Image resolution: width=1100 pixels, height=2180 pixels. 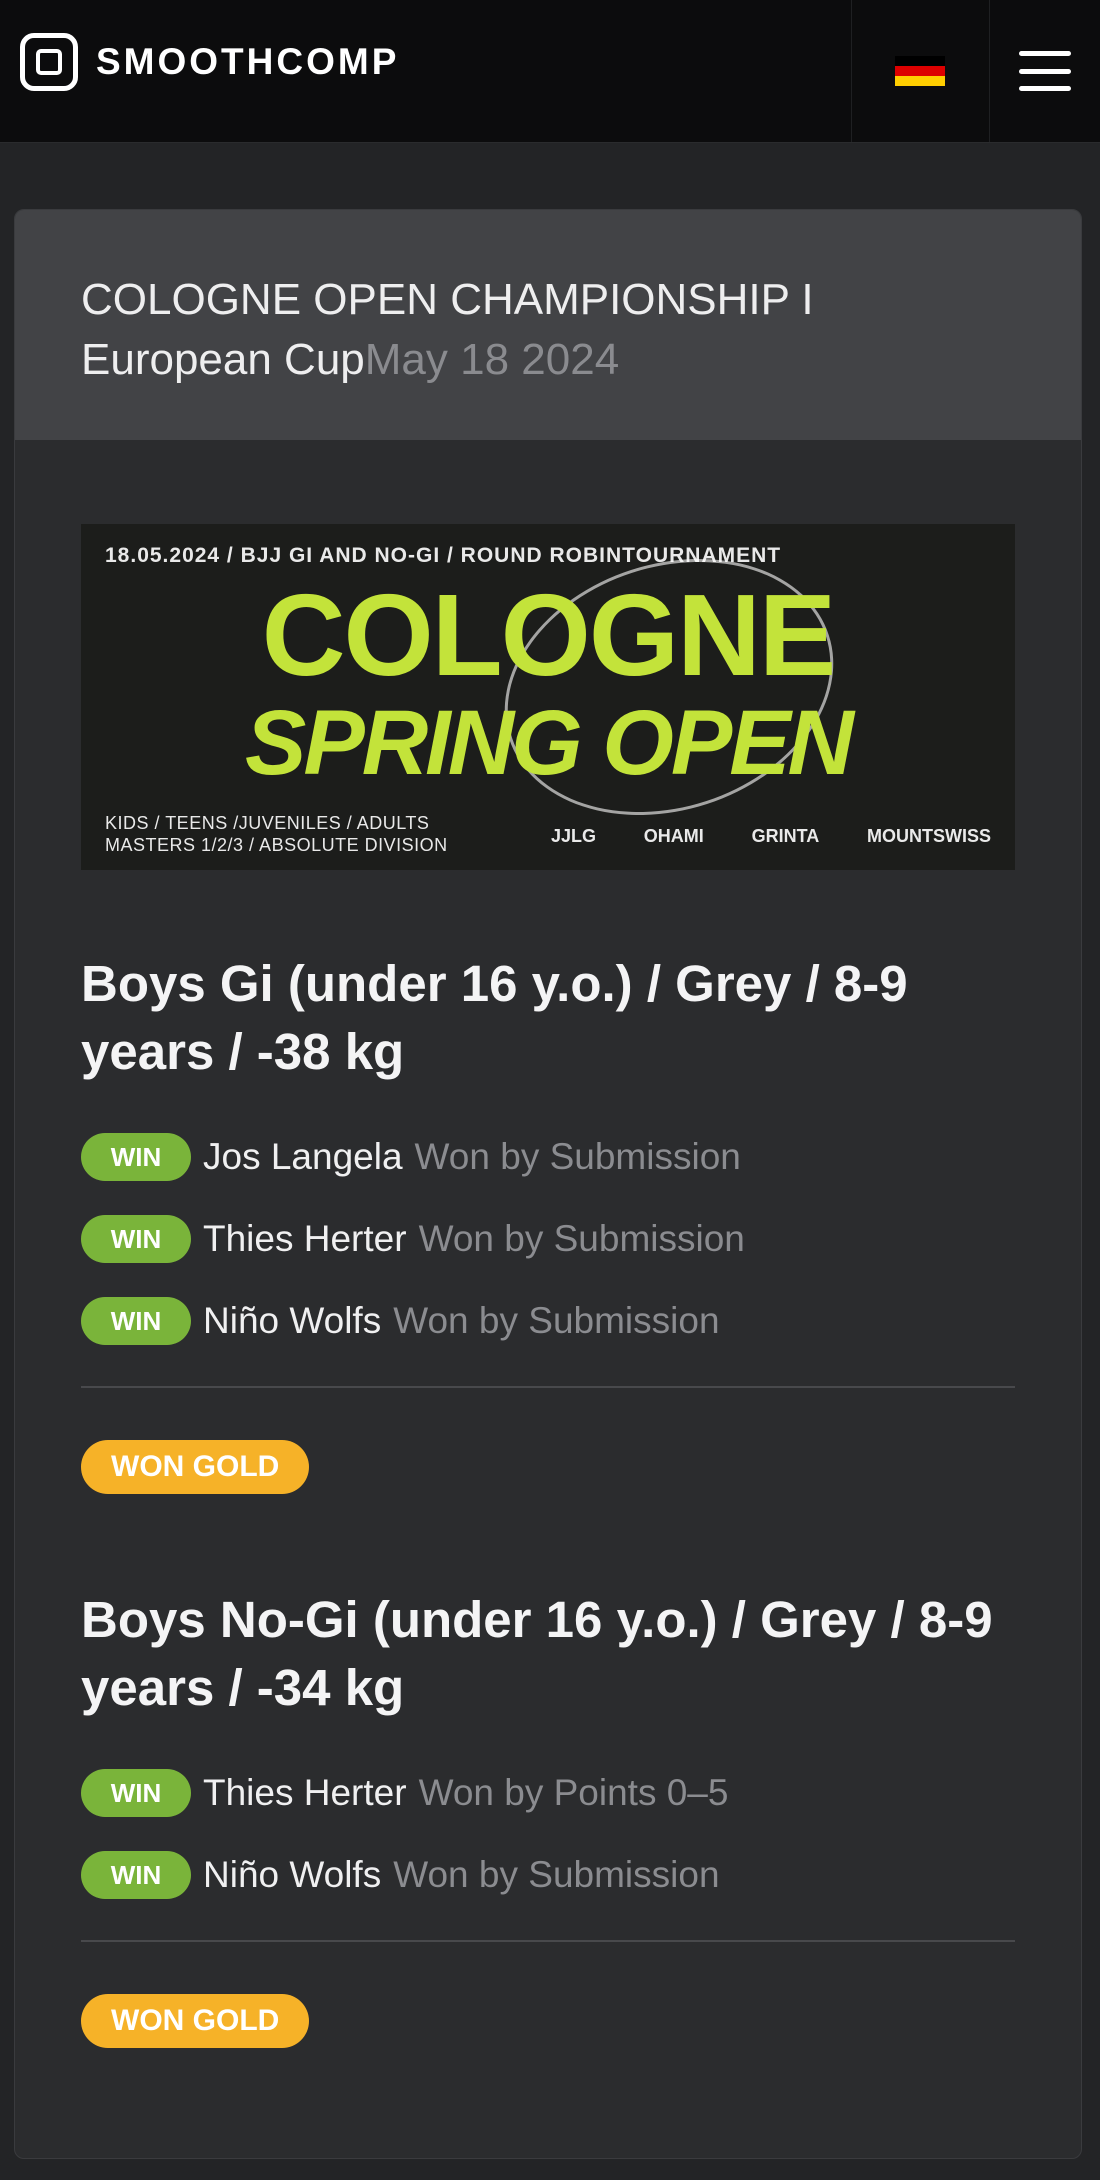 I want to click on language-selector-button, so click(x=920, y=71).